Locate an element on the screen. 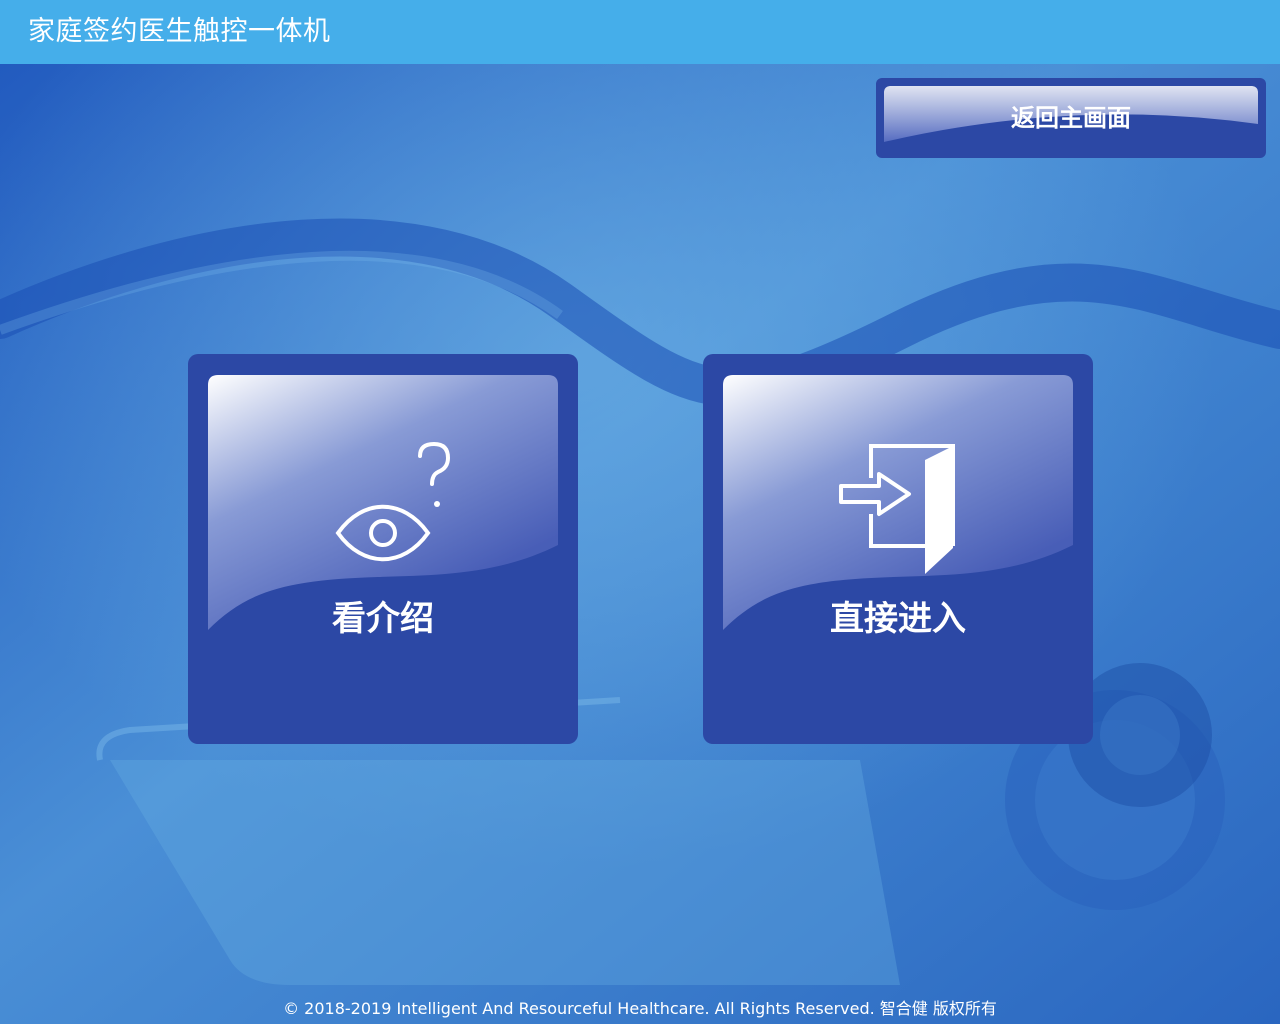 The image size is (1280, 1024). back-to-home-label: 返回主画面 is located at coordinates (1071, 118).